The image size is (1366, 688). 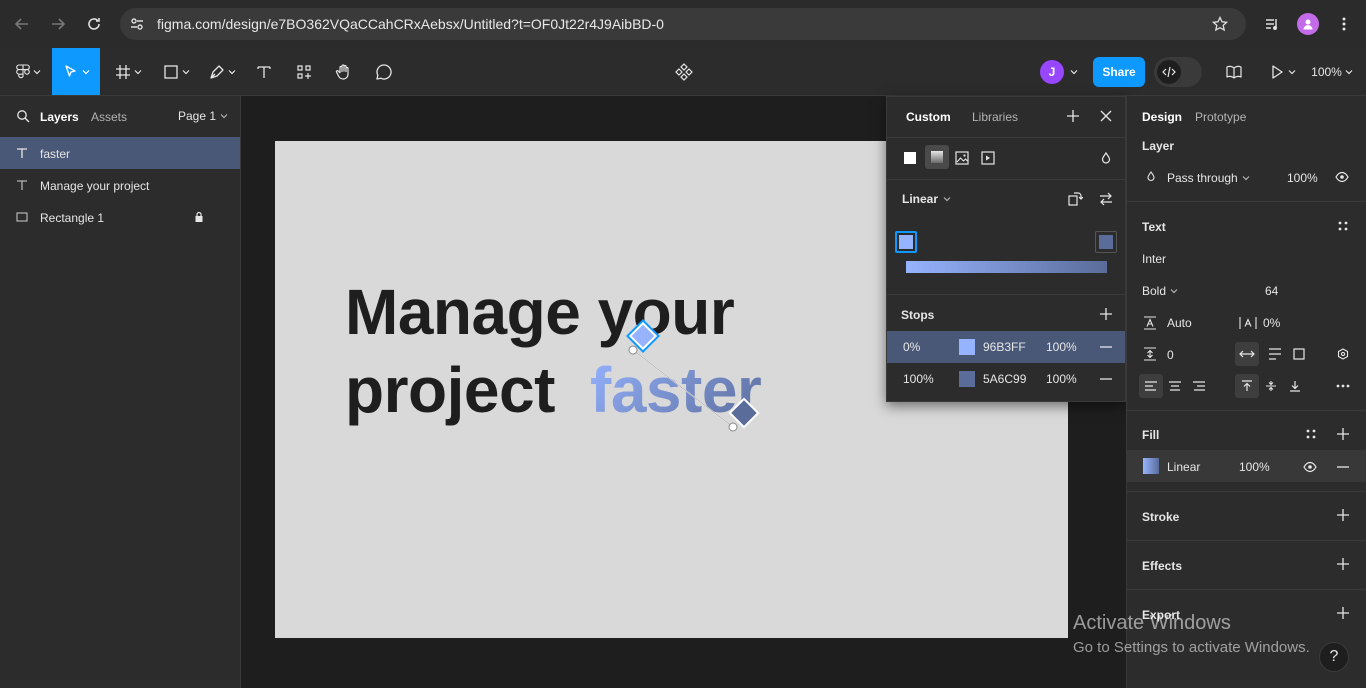 I want to click on back-arrow-icon, so click(x=22, y=24).